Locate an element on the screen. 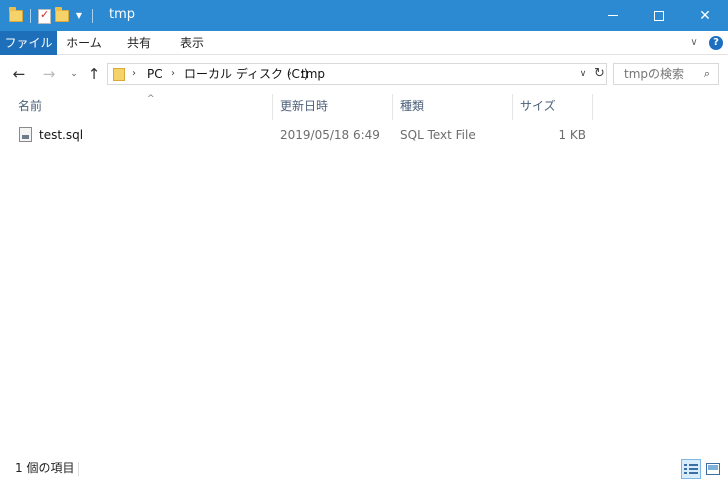  tab-view: 表示 is located at coordinates (192, 43).